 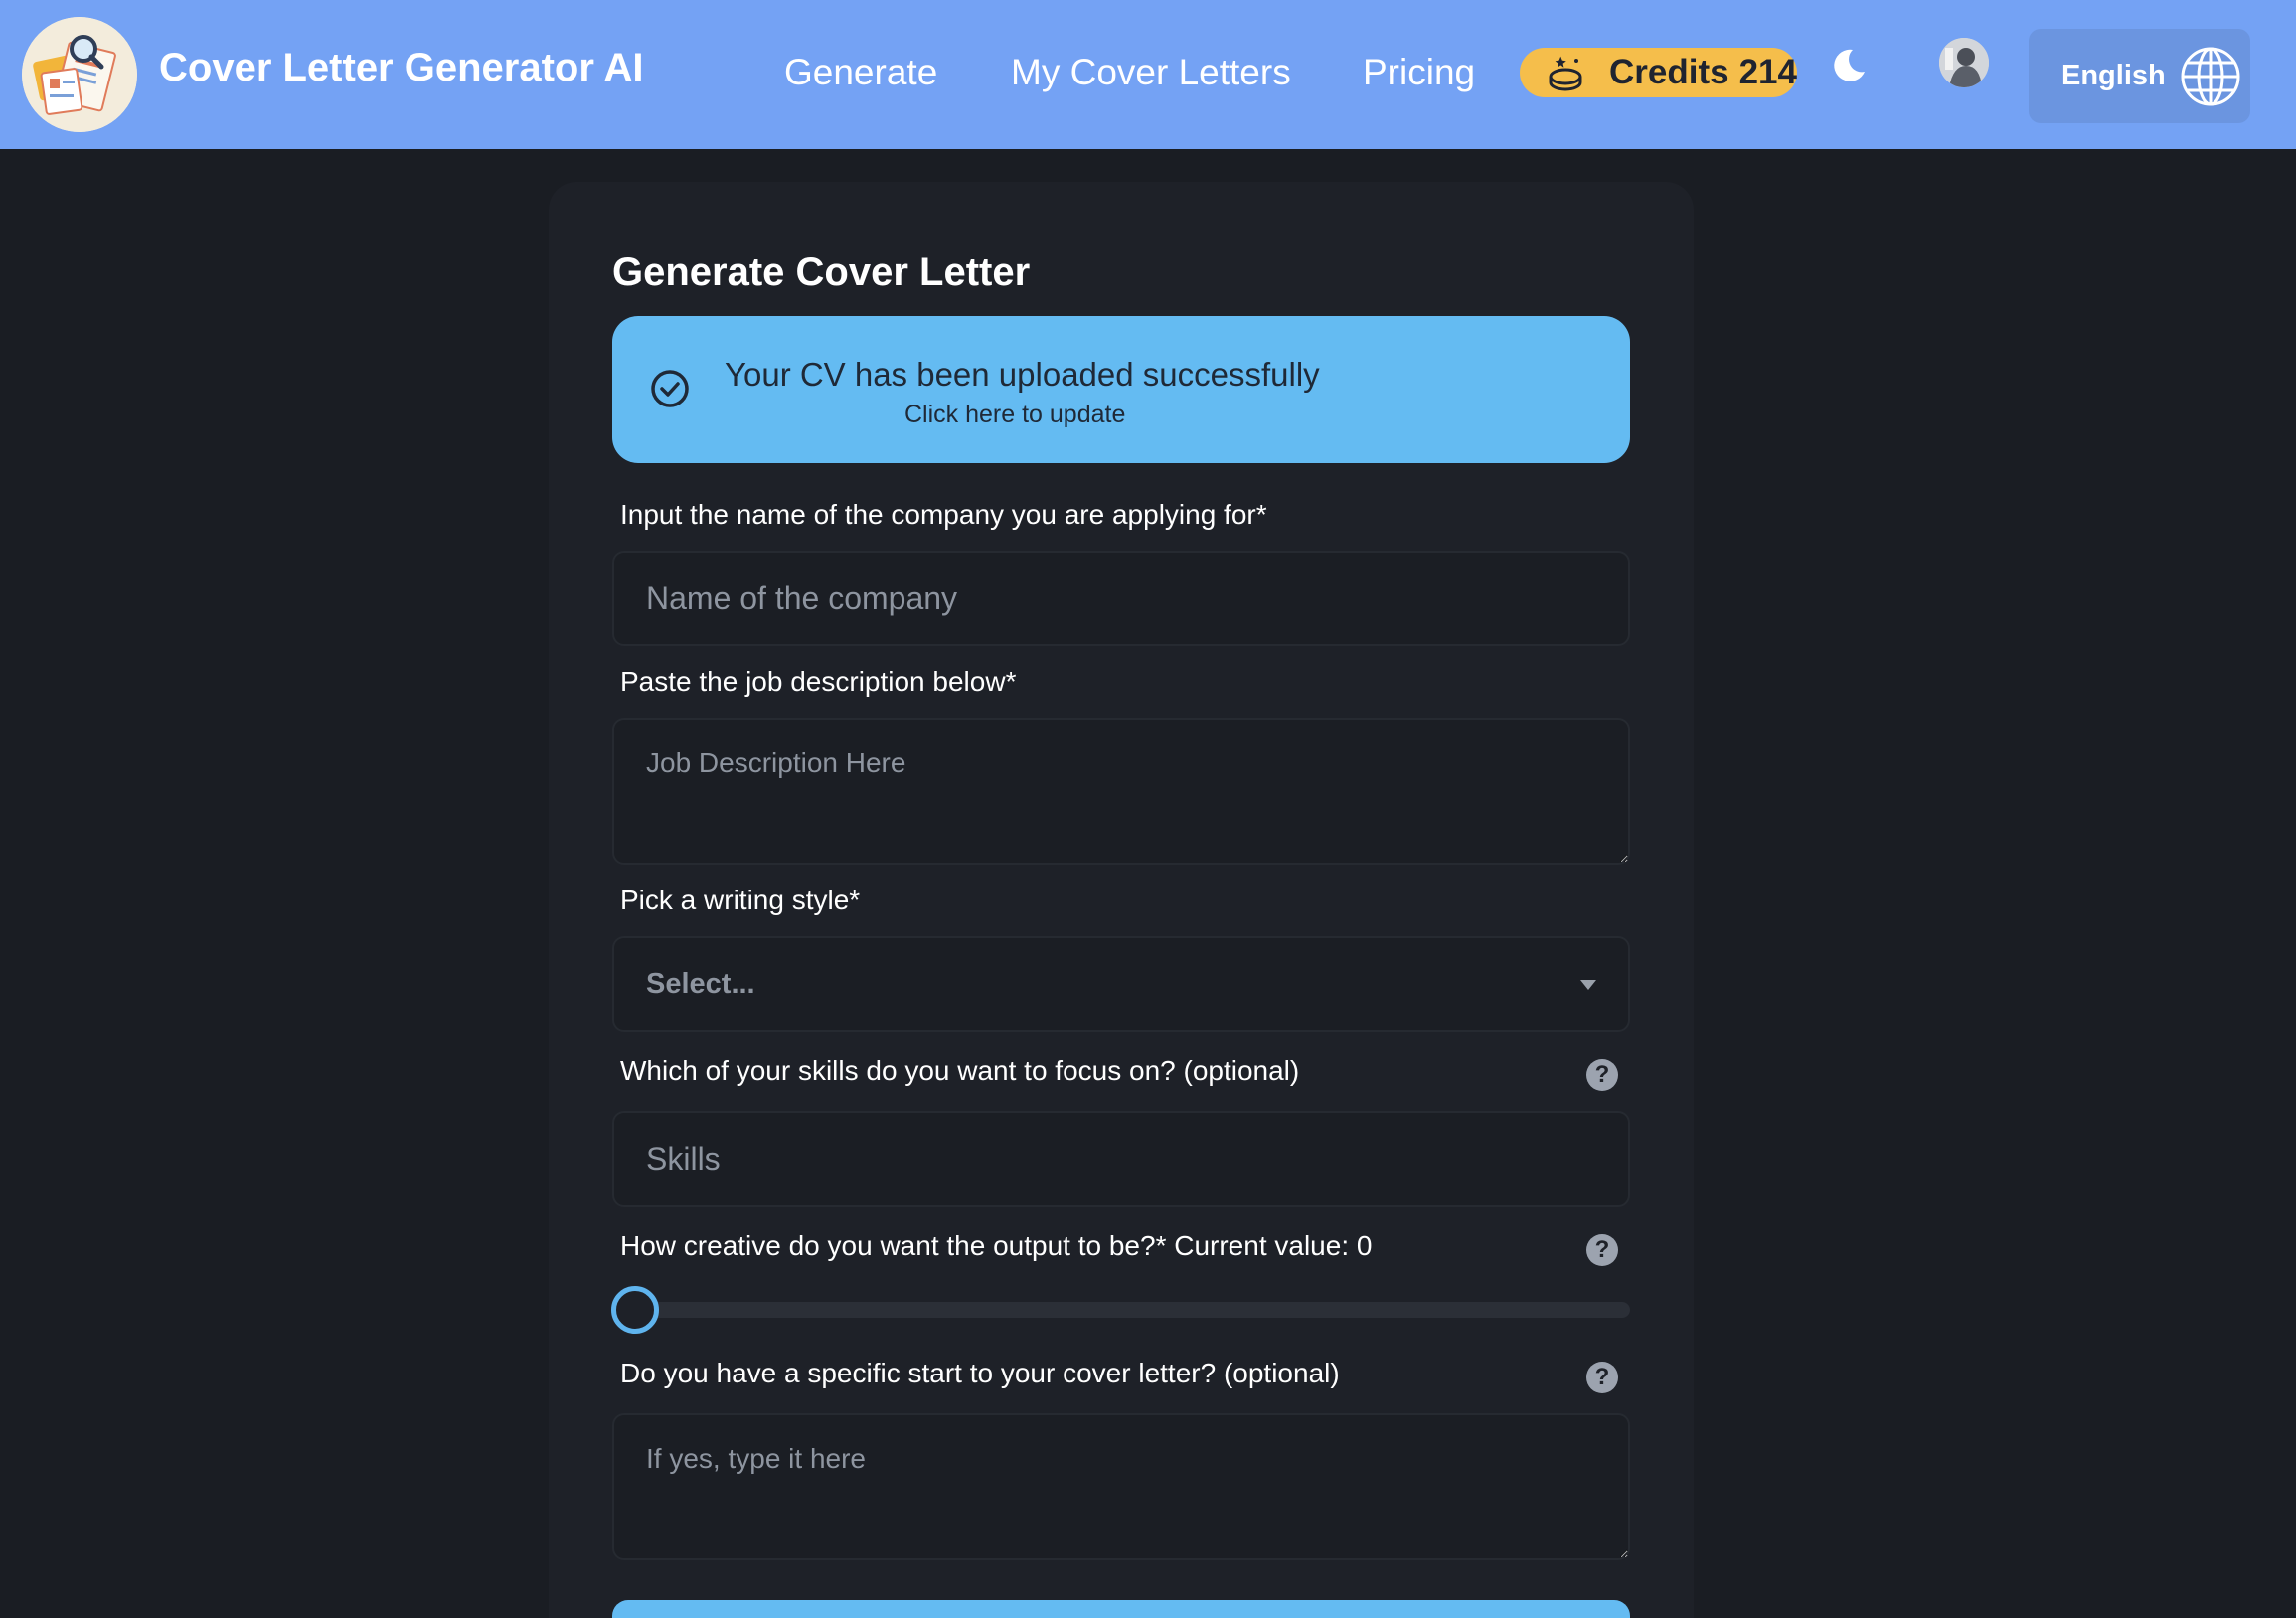 I want to click on coin-icon, so click(x=1565, y=72).